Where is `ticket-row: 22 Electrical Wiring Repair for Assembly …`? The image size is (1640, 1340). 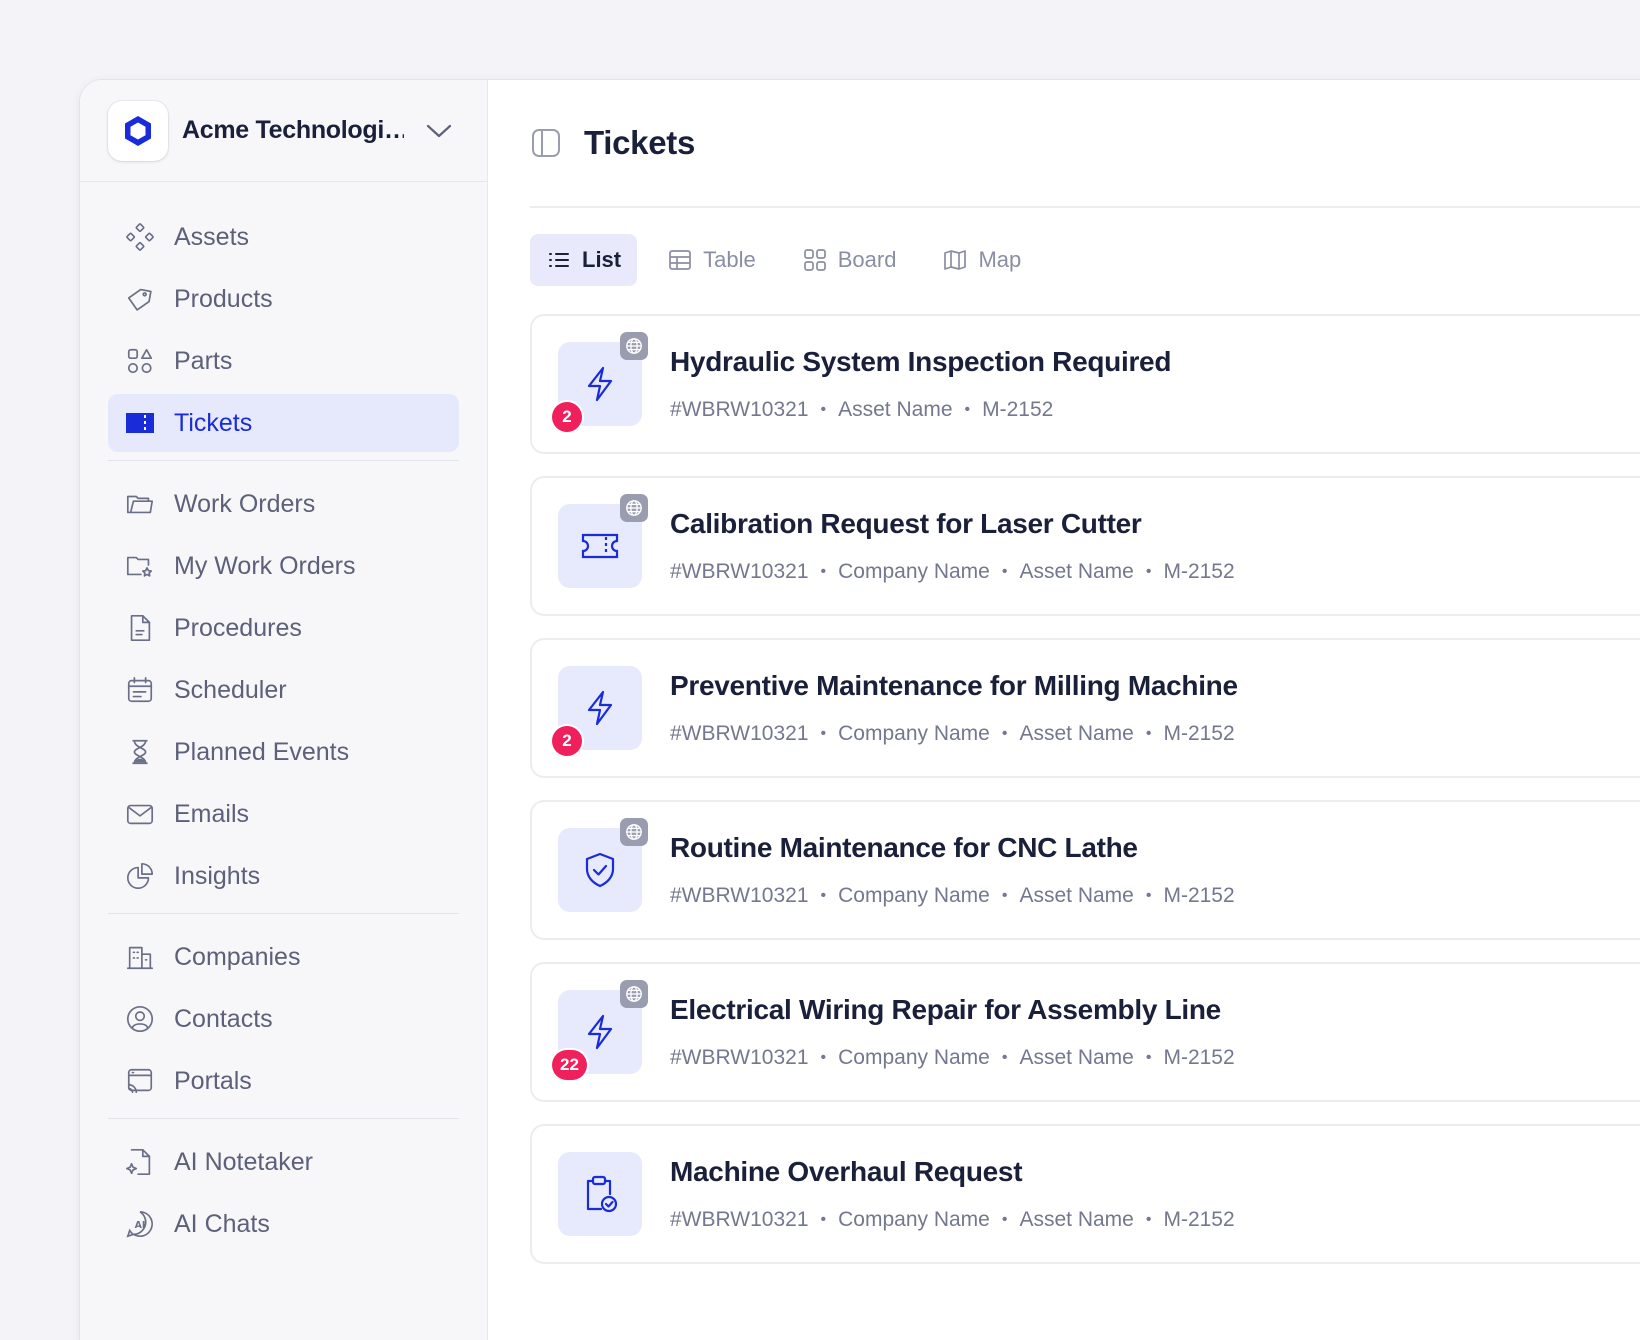 ticket-row: 22 Electrical Wiring Repair for Assembly … is located at coordinates (1085, 1032).